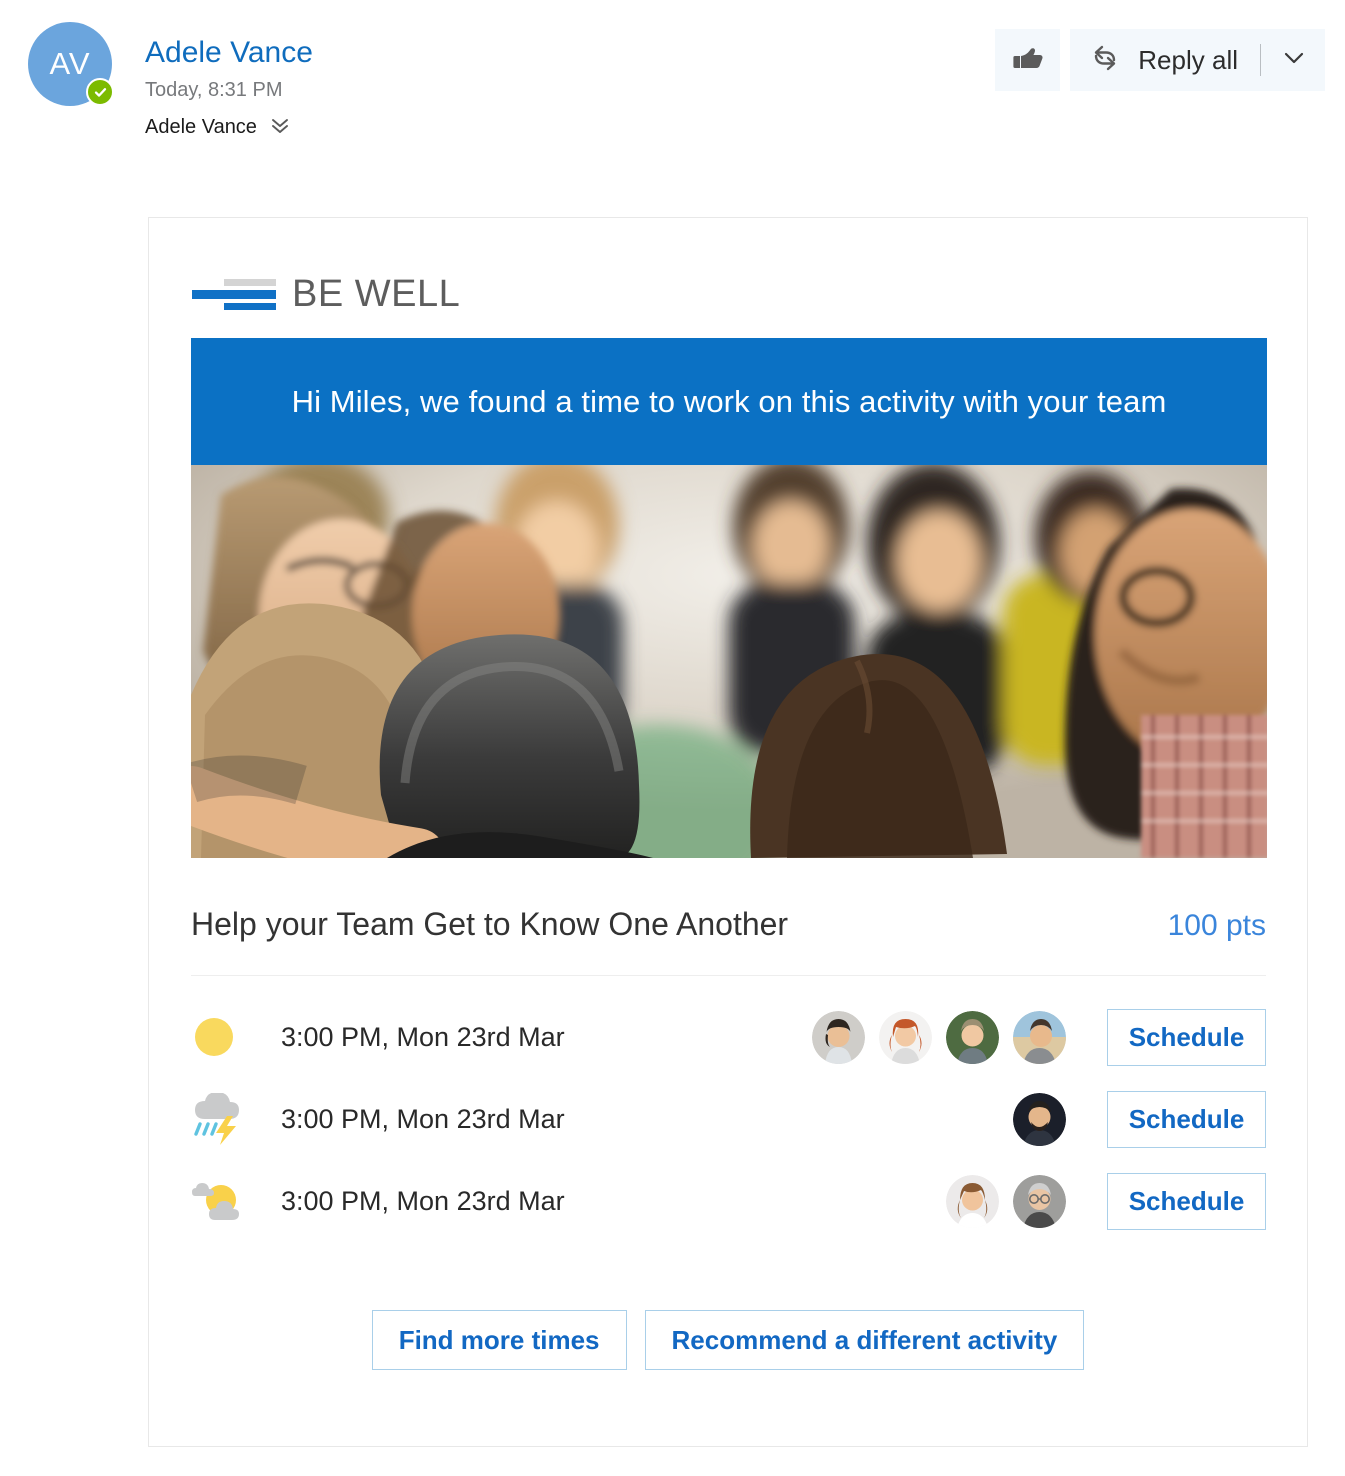 This screenshot has width=1345, height=1476. I want to click on section-divider, so click(728, 975).